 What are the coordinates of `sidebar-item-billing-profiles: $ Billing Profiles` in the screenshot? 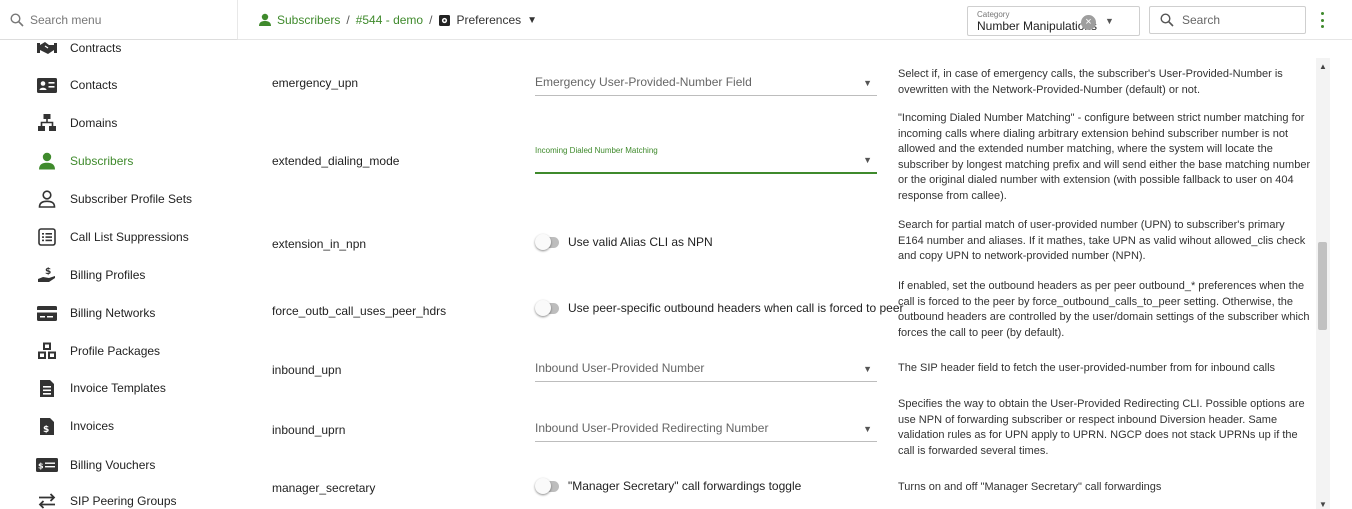 It's located at (119, 275).